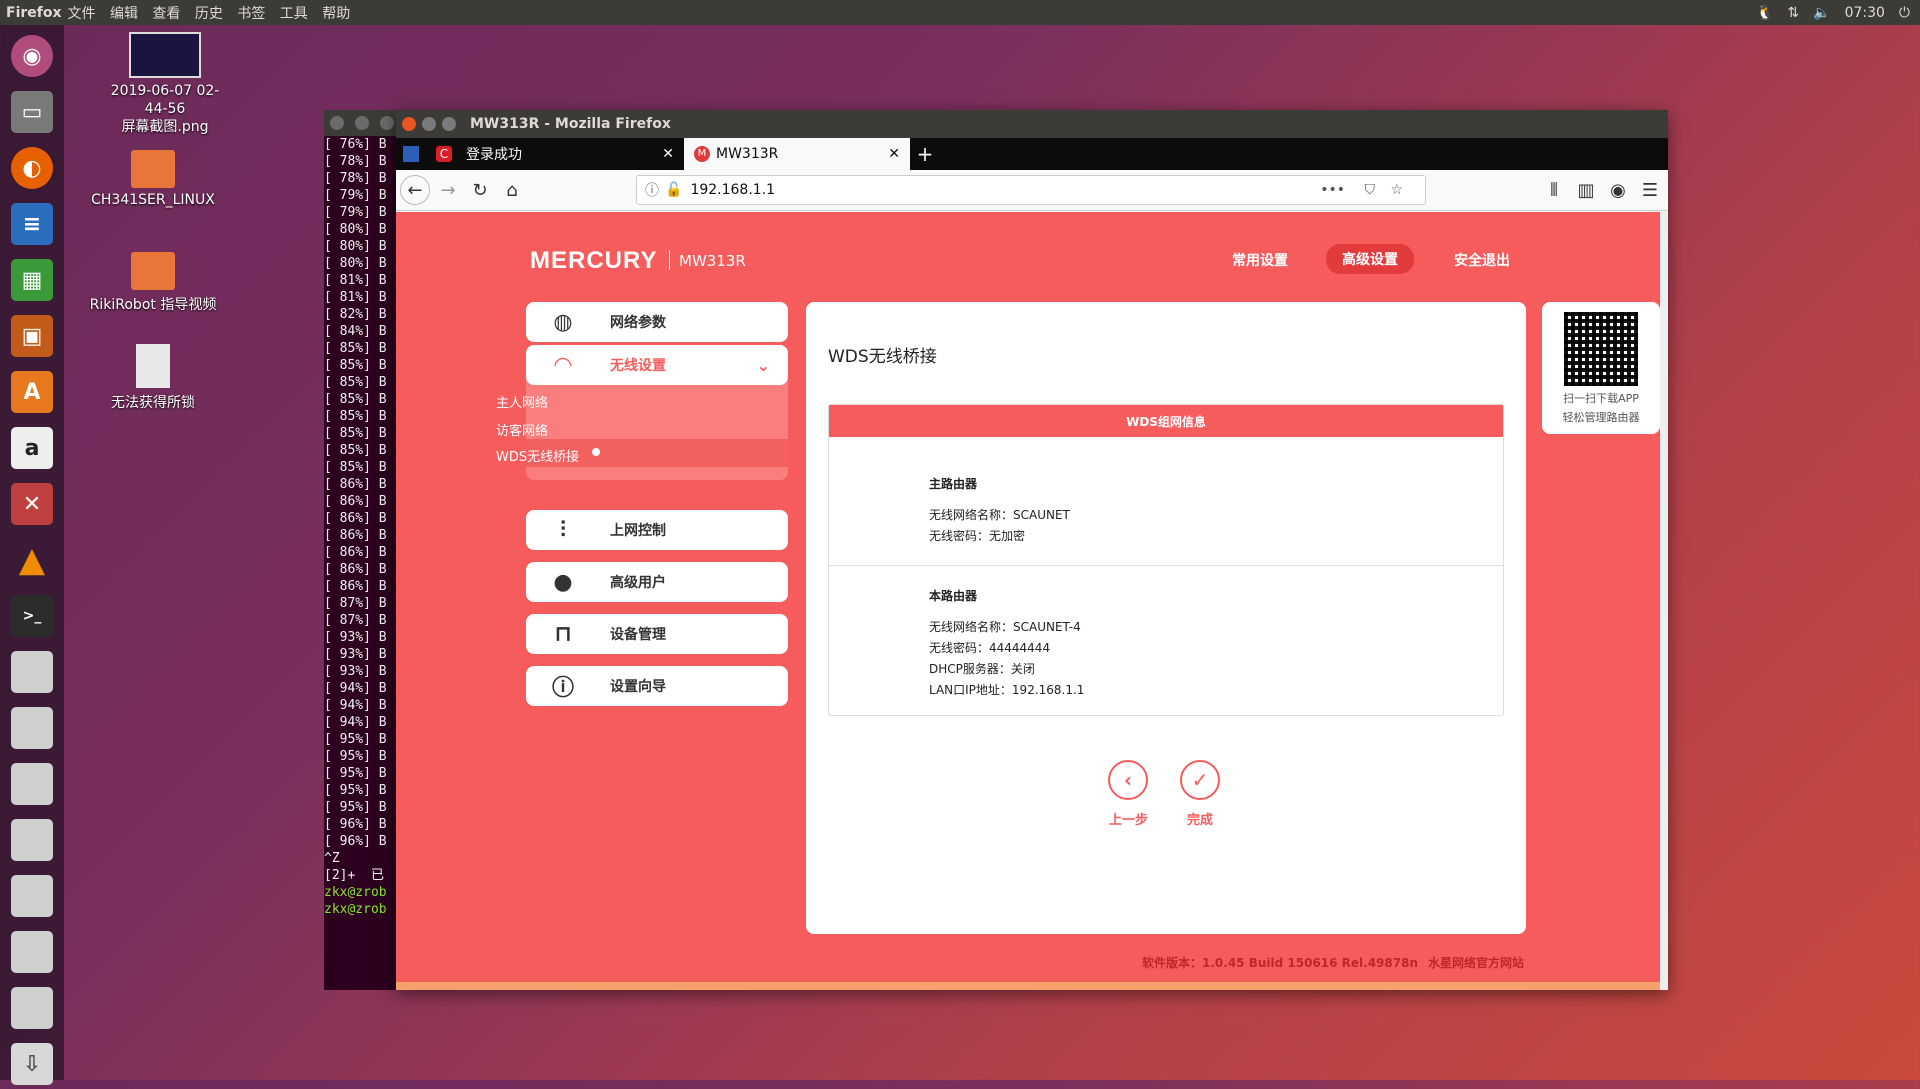  I want to click on page-actions-icon: •••, so click(1332, 190).